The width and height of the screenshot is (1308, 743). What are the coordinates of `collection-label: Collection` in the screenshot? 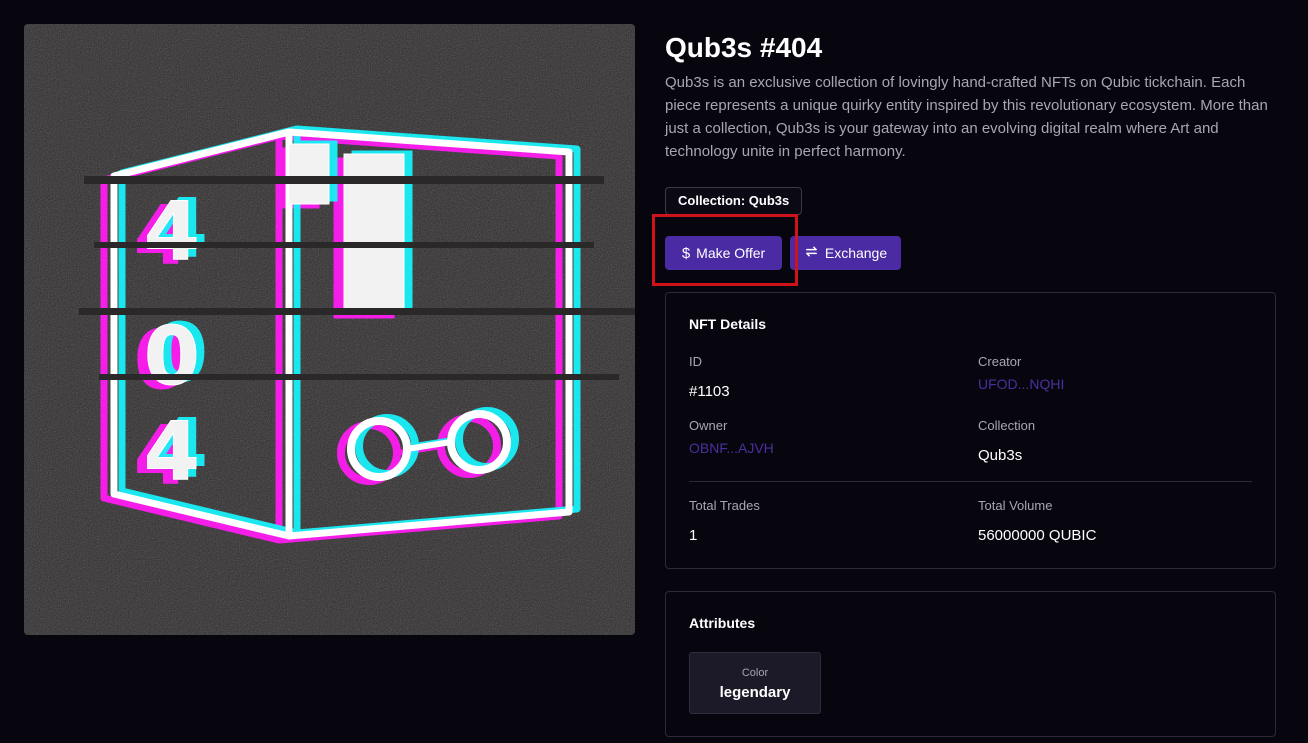 It's located at (1007, 425).